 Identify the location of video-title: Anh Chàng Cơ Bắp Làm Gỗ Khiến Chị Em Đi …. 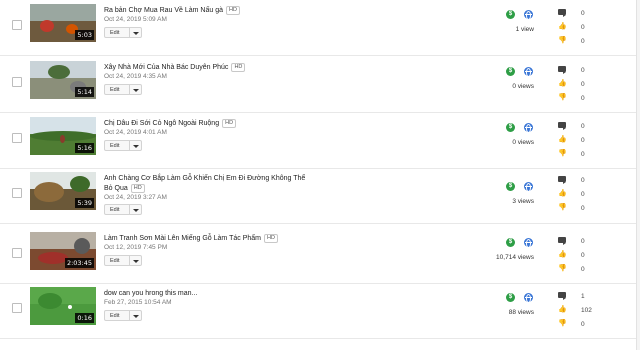
(209, 184).